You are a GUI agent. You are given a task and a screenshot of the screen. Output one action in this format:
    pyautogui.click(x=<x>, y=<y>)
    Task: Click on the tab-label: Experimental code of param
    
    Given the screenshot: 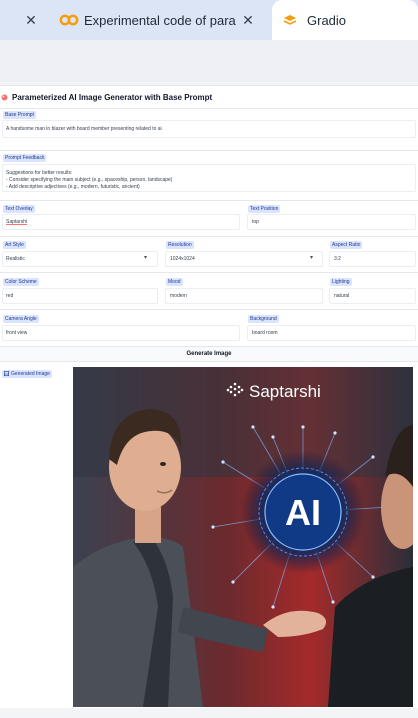 What is the action you would take?
    pyautogui.click(x=160, y=20)
    